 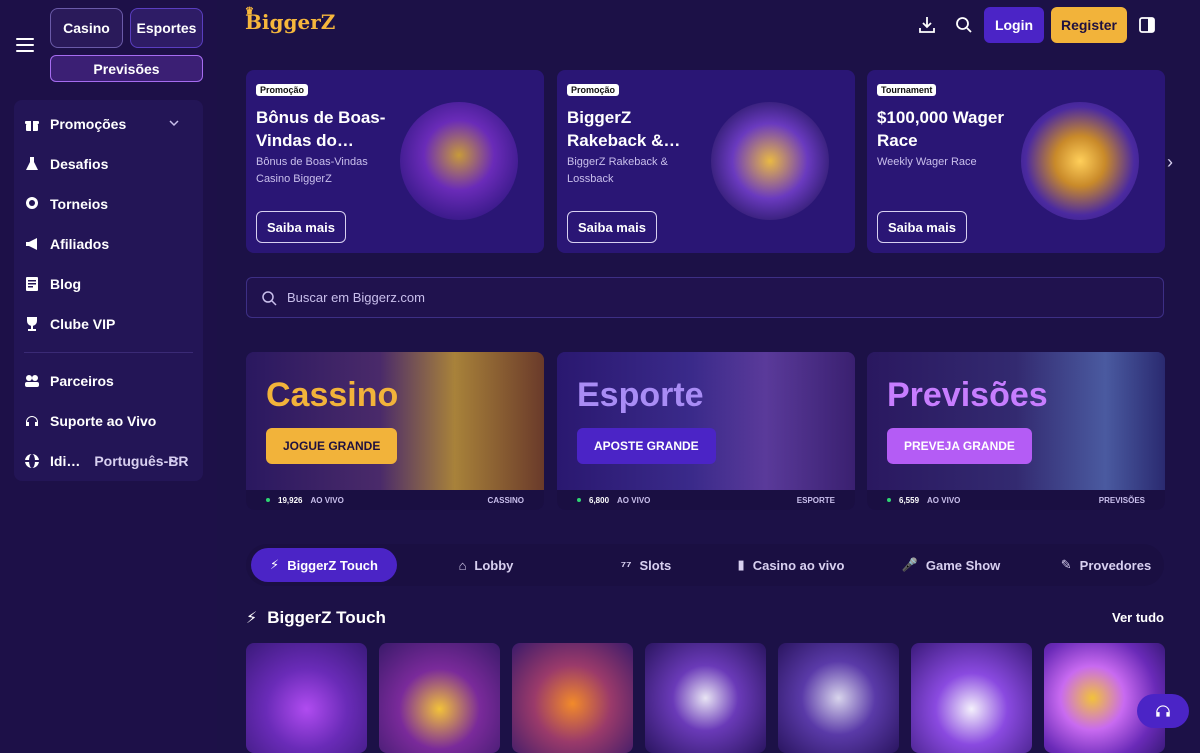 I want to click on category-name: ESPORTE, so click(x=815, y=500).